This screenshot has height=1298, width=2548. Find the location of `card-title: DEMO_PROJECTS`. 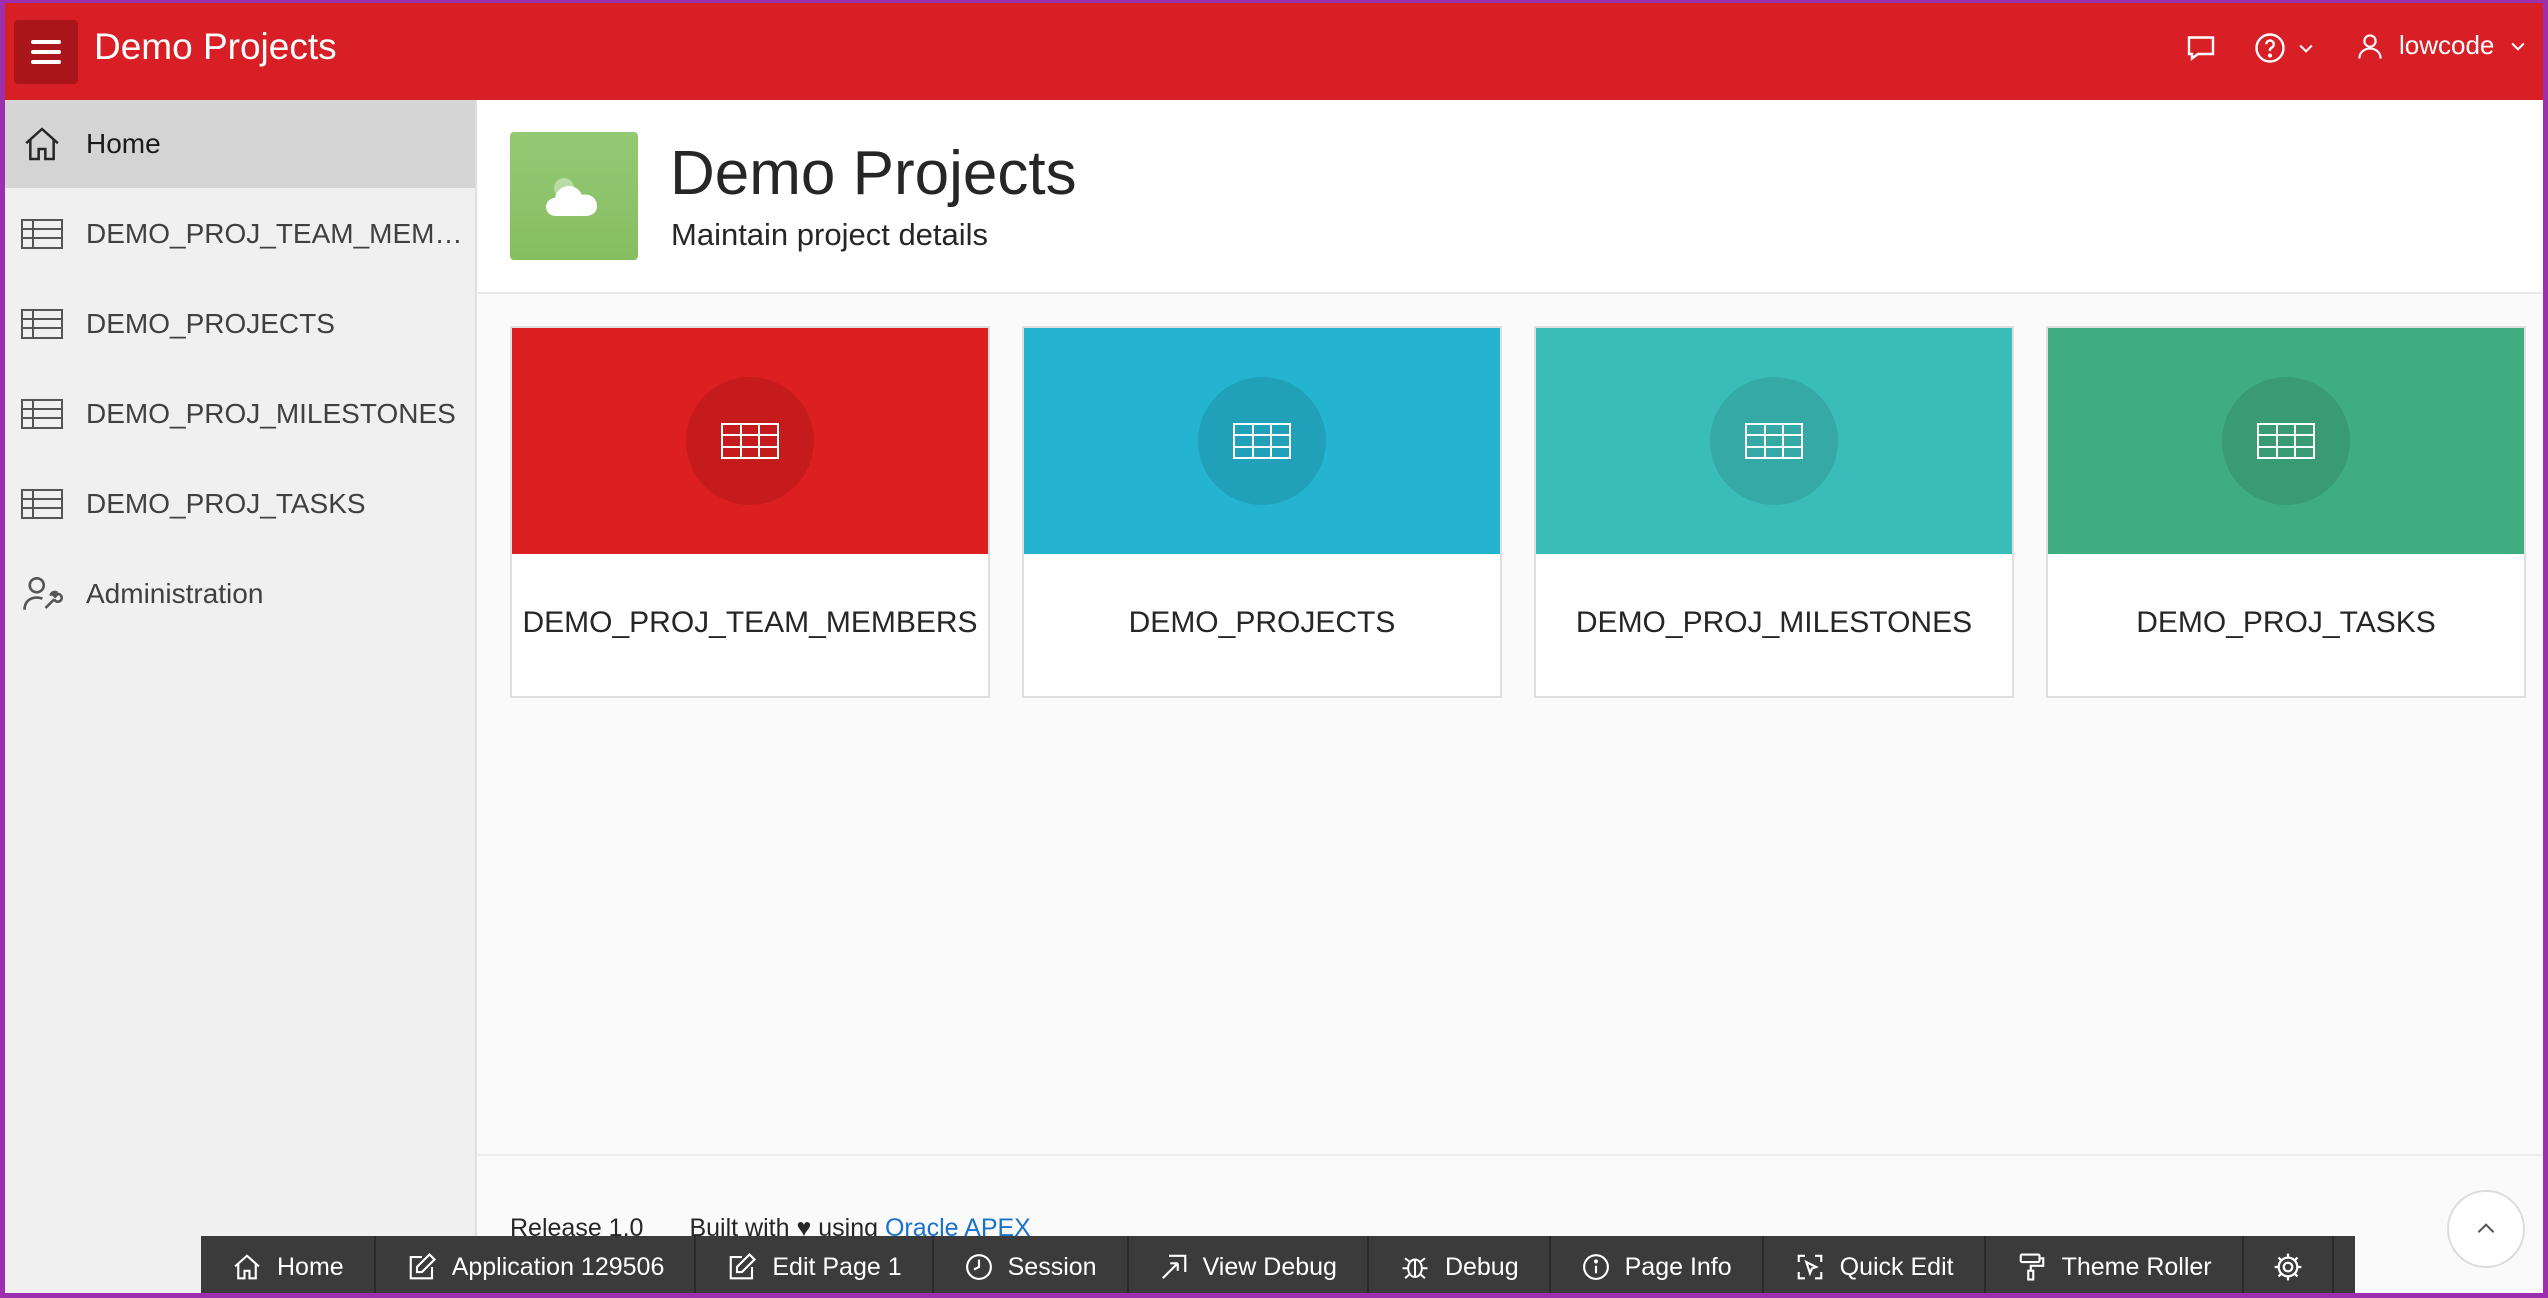

card-title: DEMO_PROJECTS is located at coordinates (1262, 622).